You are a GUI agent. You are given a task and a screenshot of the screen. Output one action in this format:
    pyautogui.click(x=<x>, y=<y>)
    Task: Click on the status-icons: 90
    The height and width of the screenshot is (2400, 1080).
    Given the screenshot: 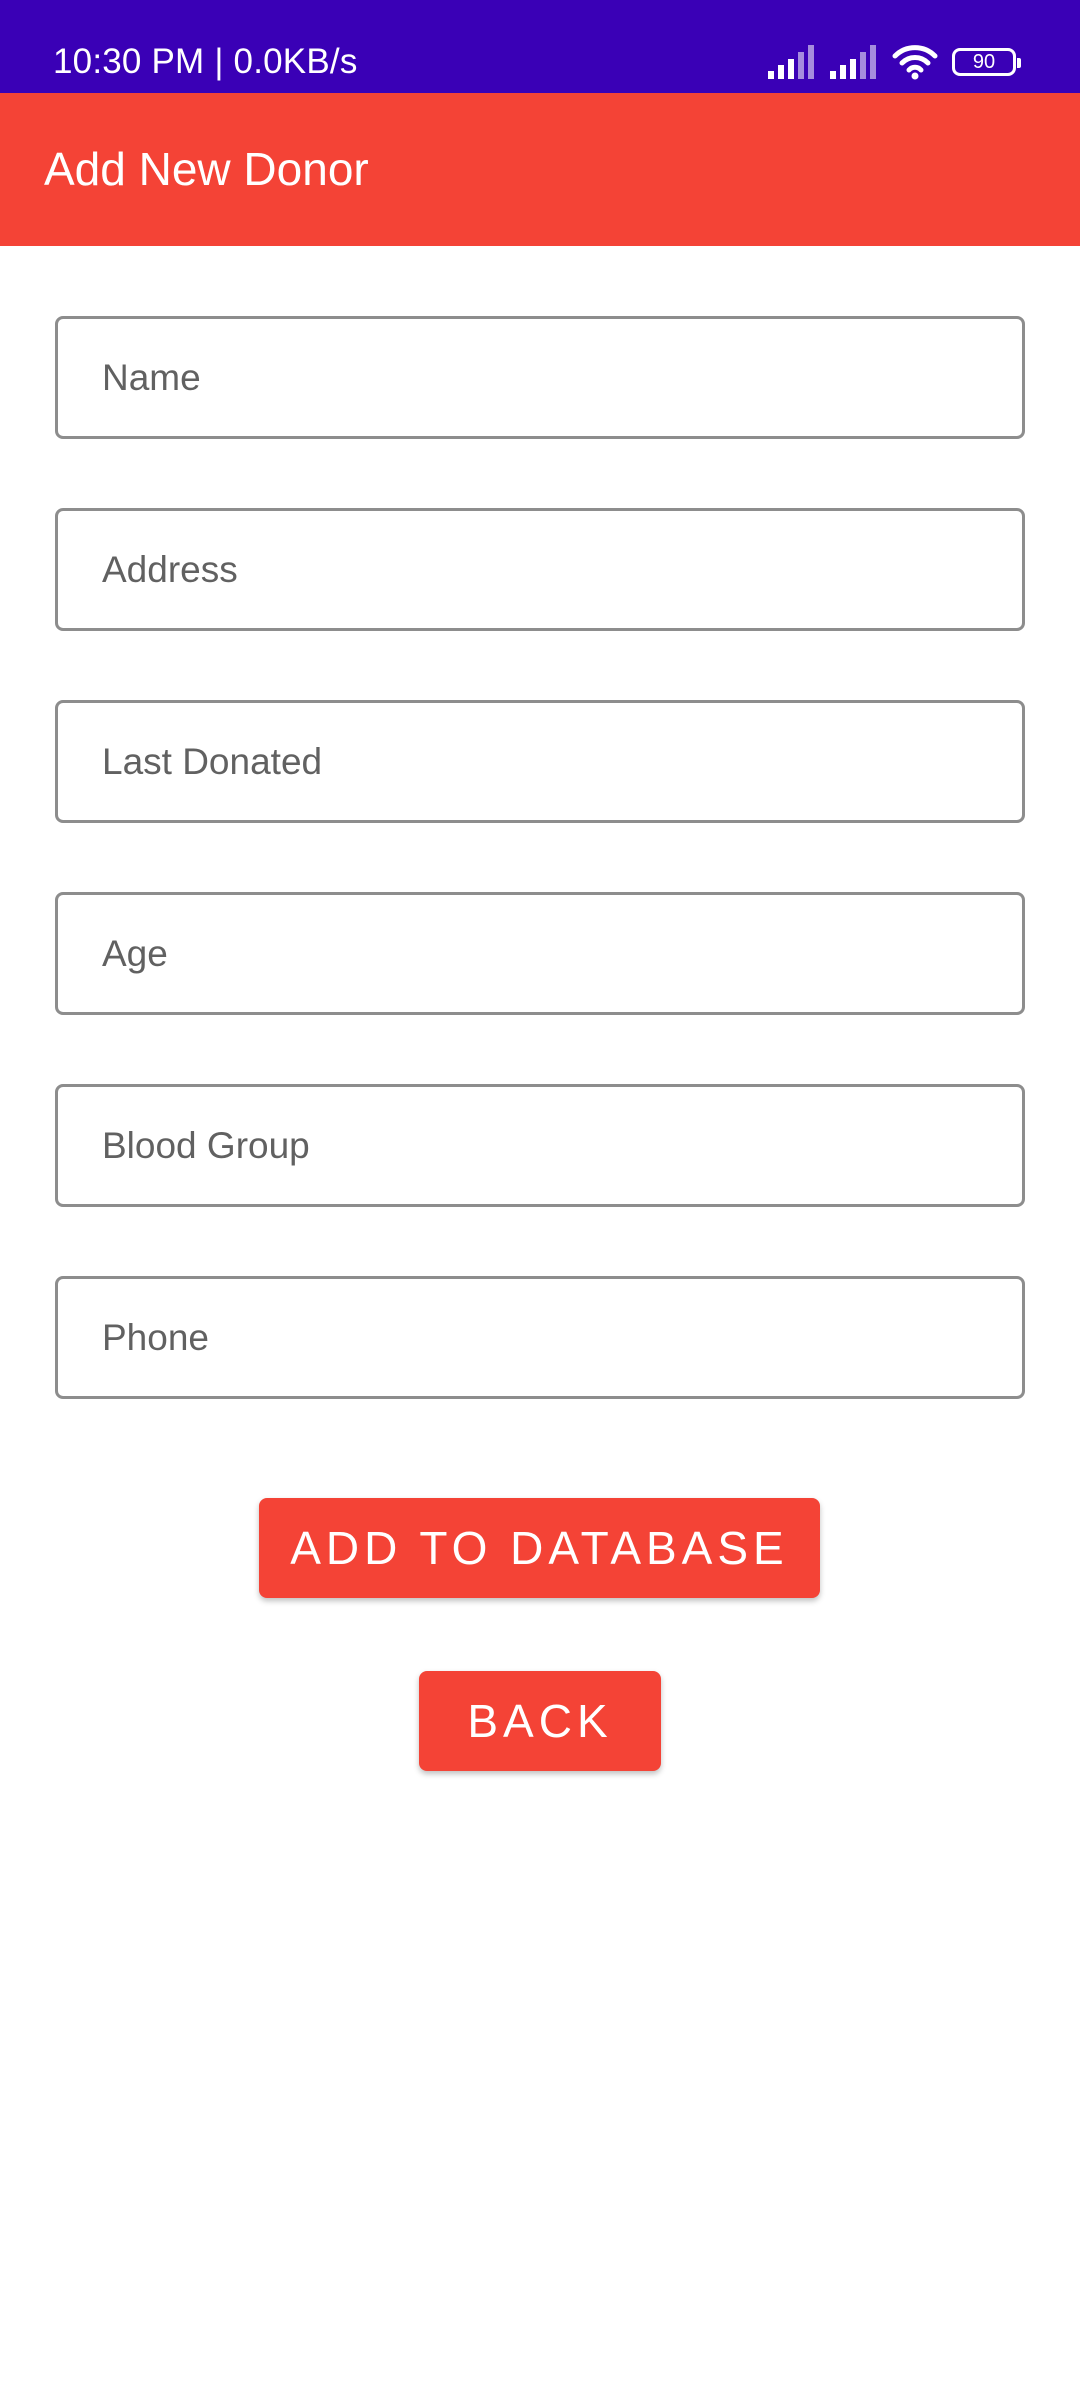 What is the action you would take?
    pyautogui.click(x=894, y=62)
    